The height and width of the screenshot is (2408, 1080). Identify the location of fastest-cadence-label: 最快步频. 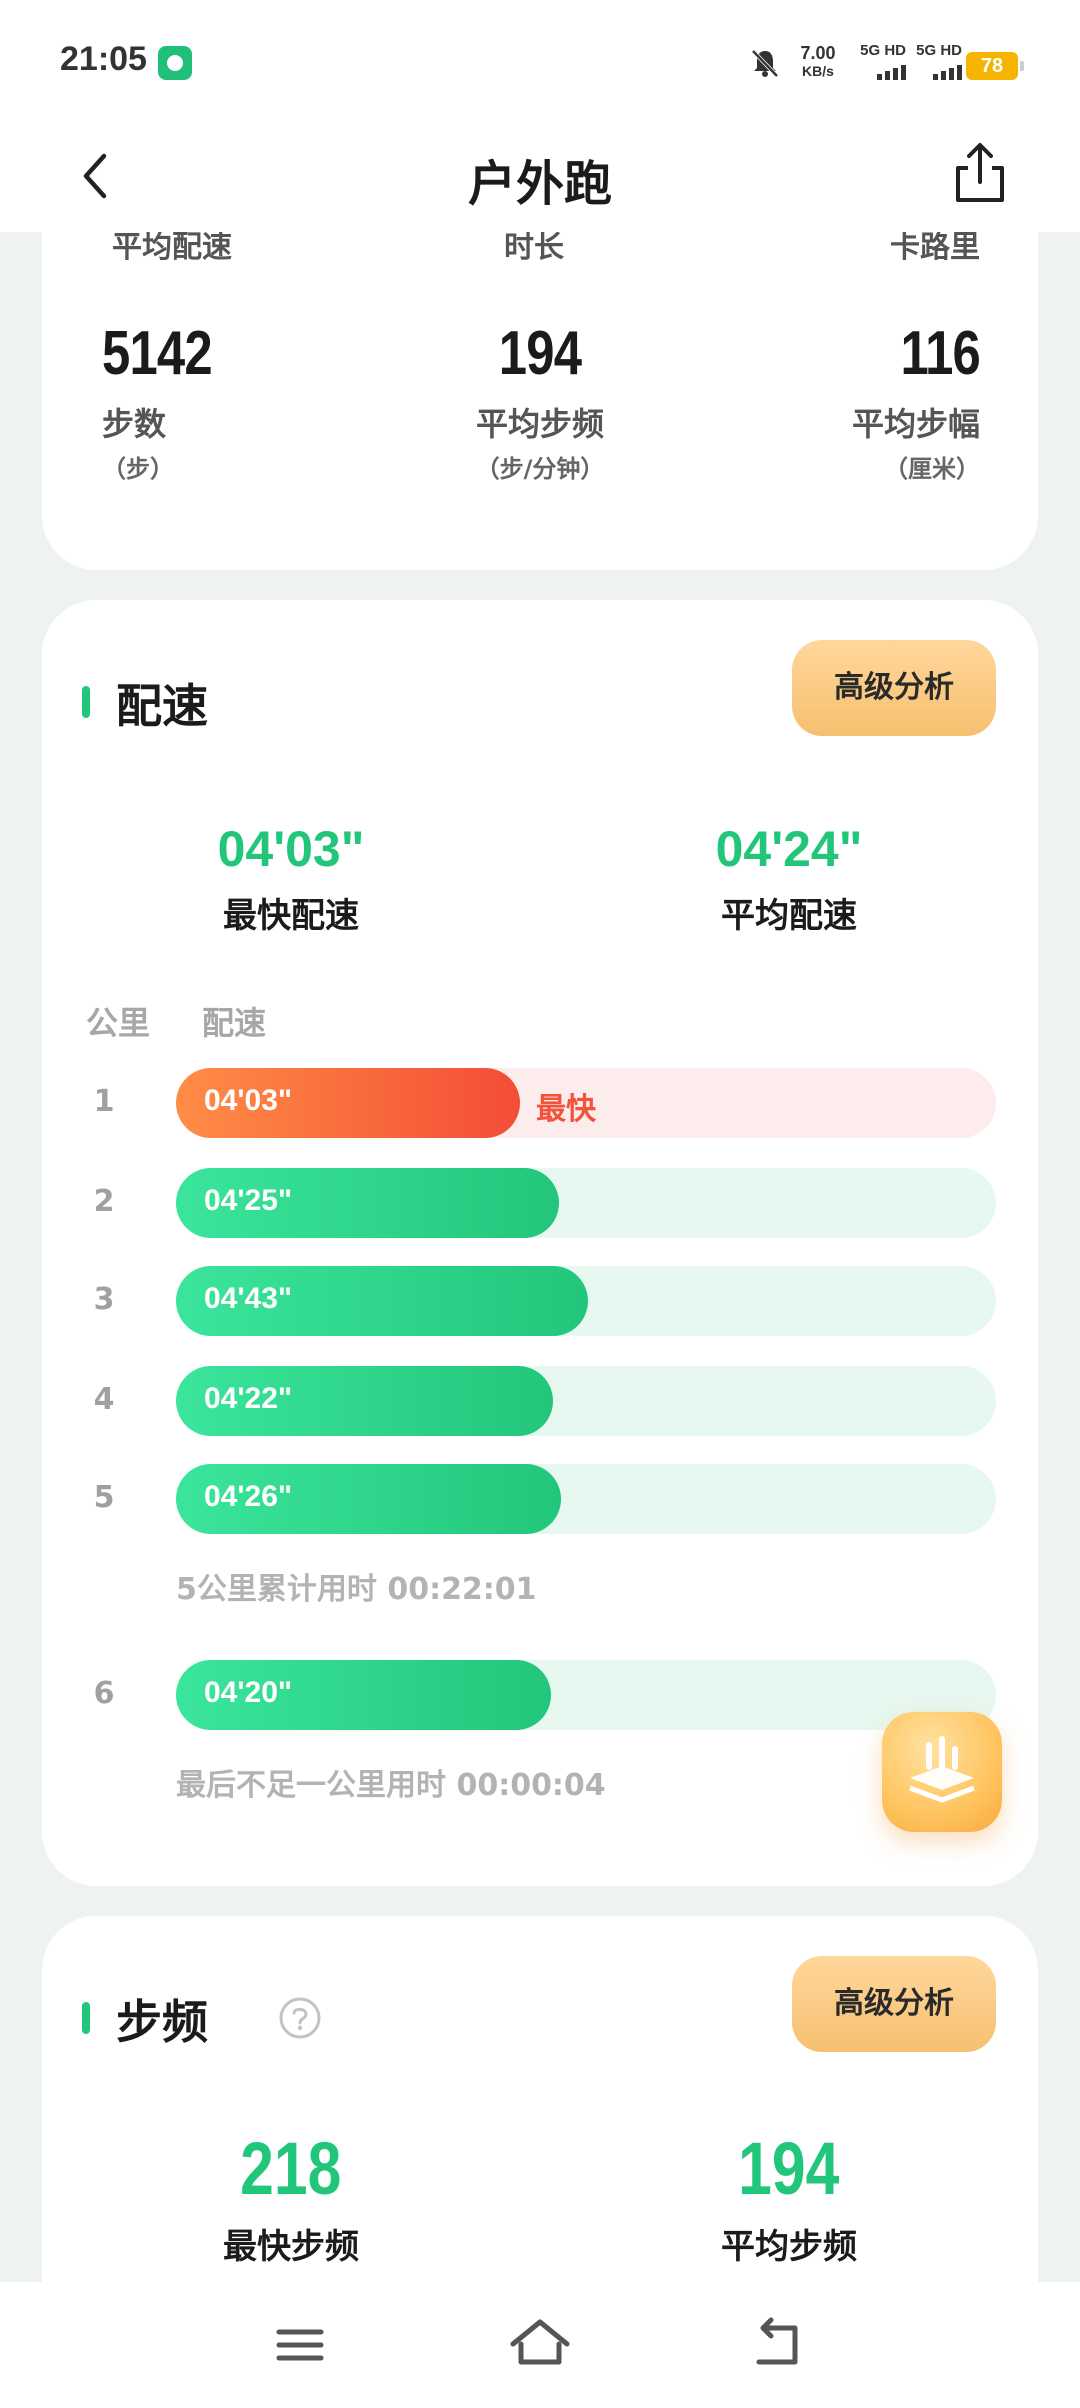
(291, 2247).